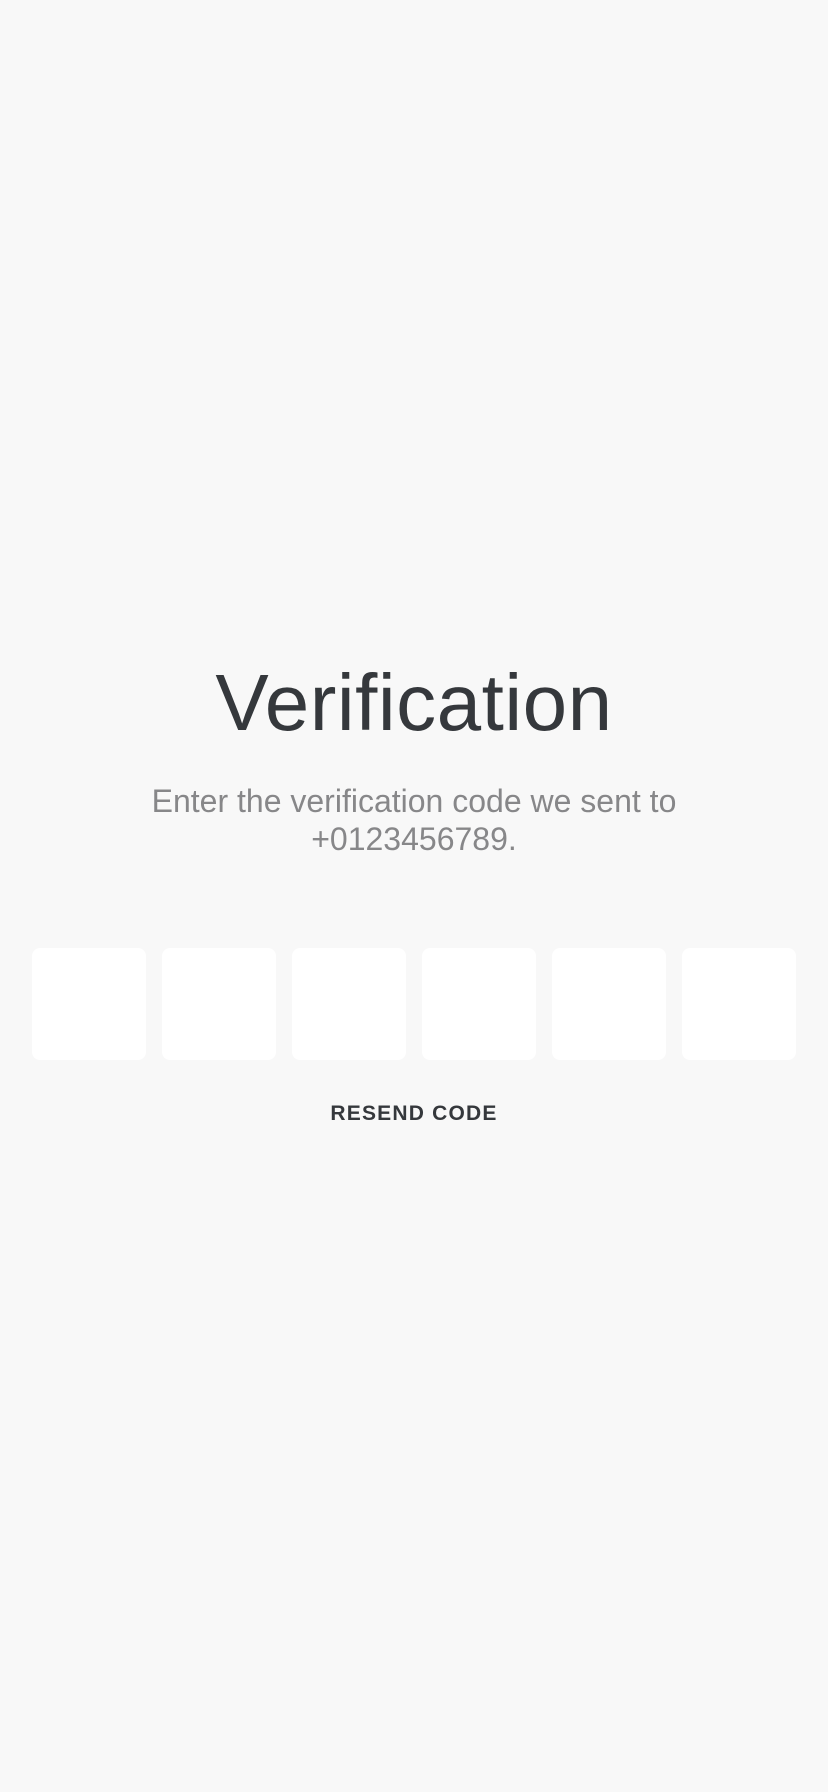 The width and height of the screenshot is (828, 1792). I want to click on resend-code-button: RESEND CODE, so click(414, 1114).